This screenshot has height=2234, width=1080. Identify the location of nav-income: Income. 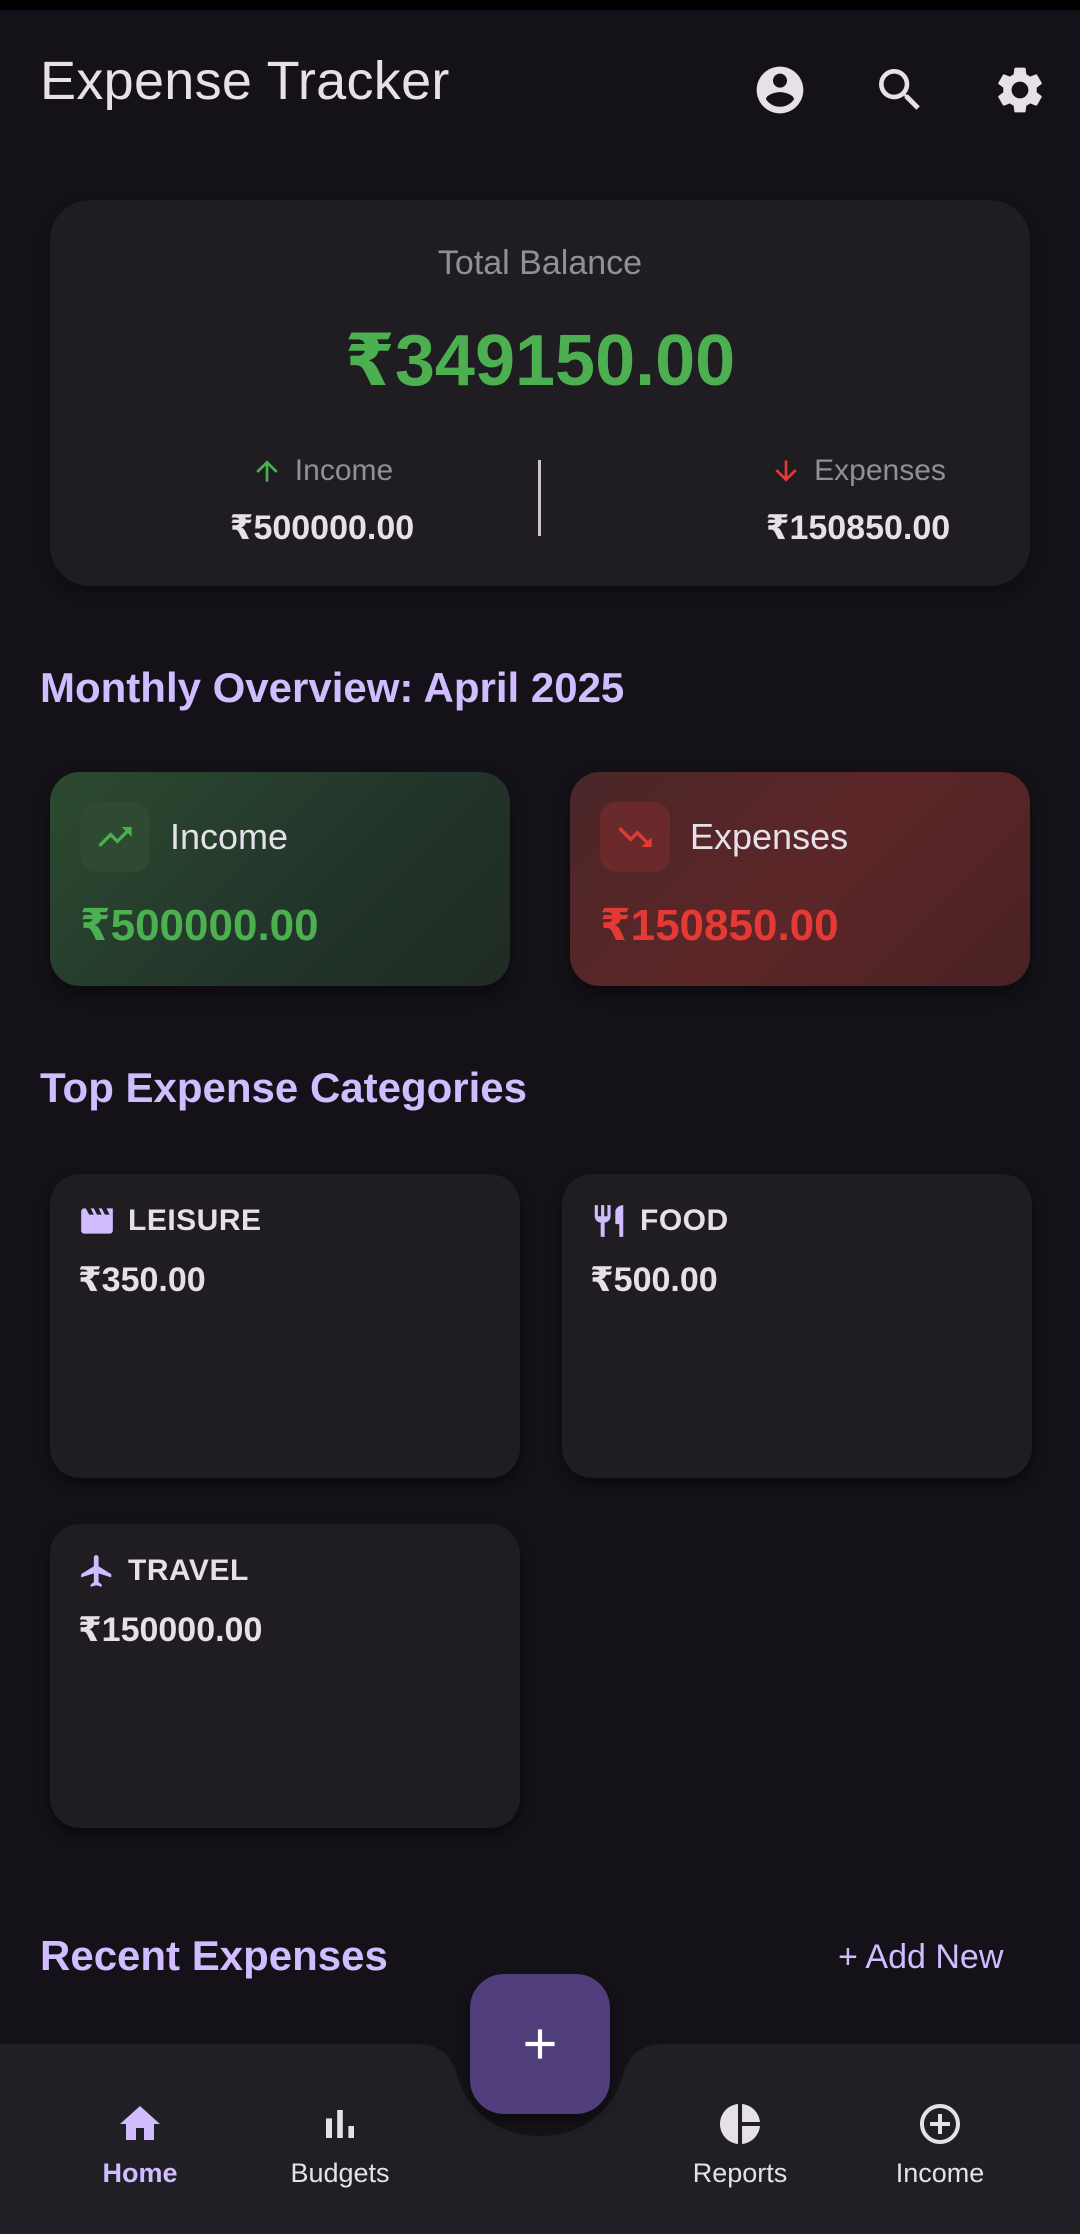
(940, 2144).